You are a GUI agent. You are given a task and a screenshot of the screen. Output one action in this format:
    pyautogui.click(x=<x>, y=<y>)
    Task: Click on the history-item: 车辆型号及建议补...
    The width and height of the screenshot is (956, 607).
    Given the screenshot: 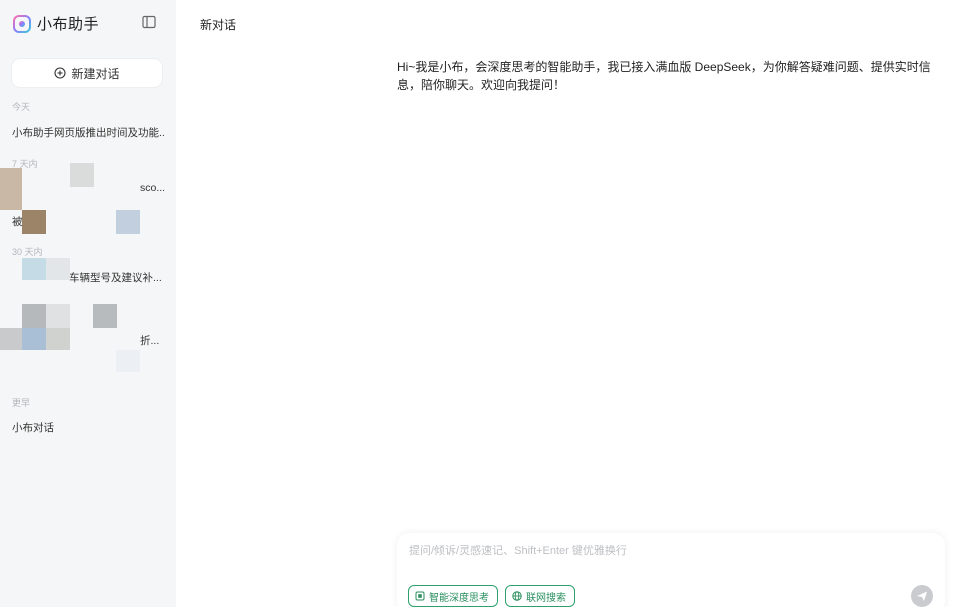 What is the action you would take?
    pyautogui.click(x=119, y=277)
    